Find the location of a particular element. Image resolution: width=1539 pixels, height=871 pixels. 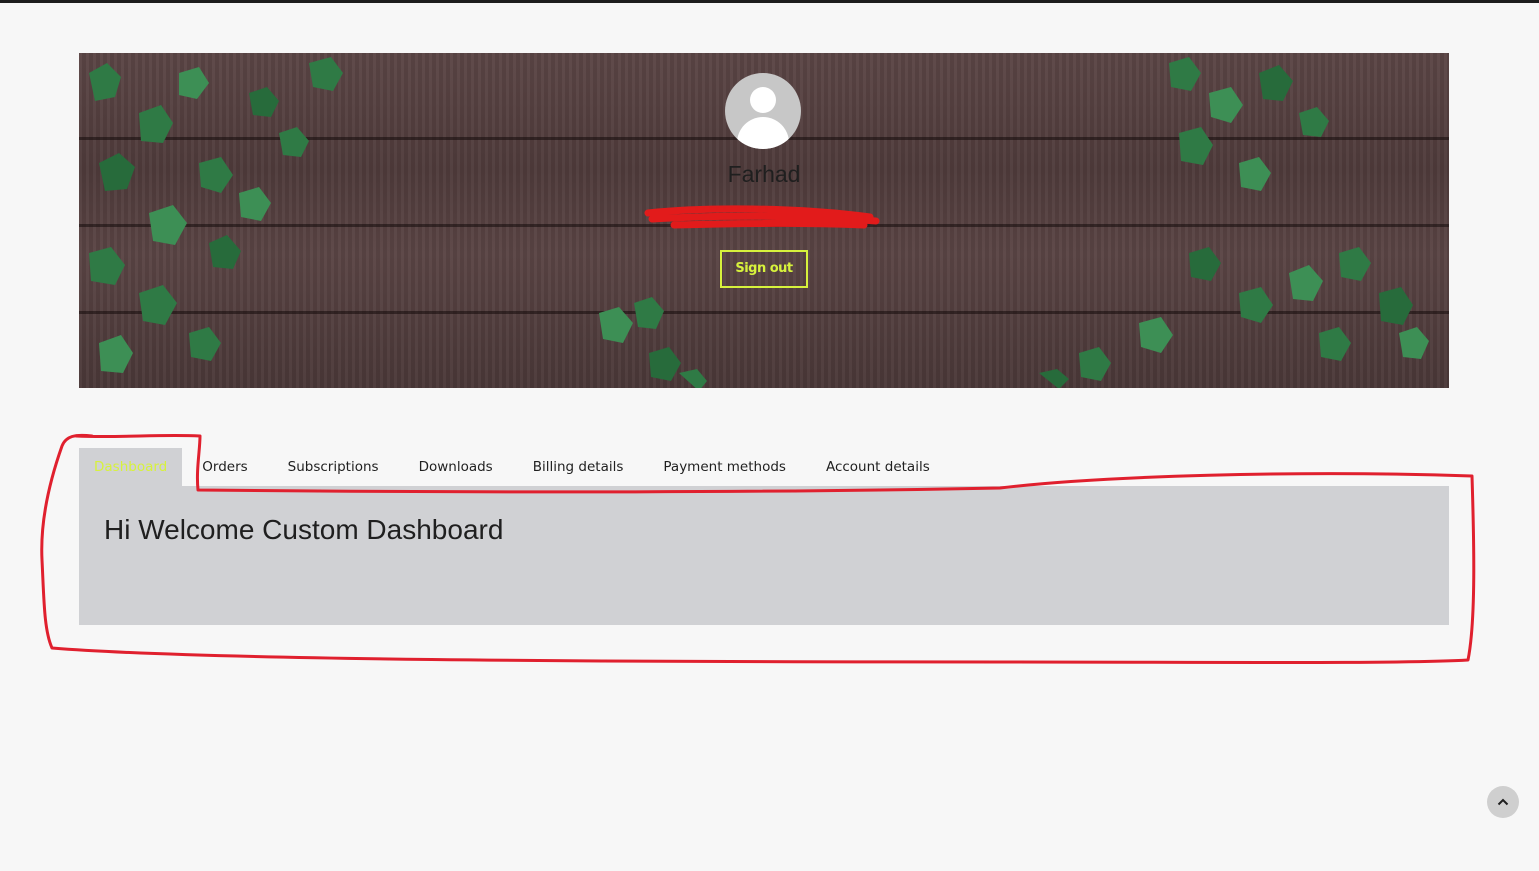

sign-out-button: Sign out is located at coordinates (764, 269).